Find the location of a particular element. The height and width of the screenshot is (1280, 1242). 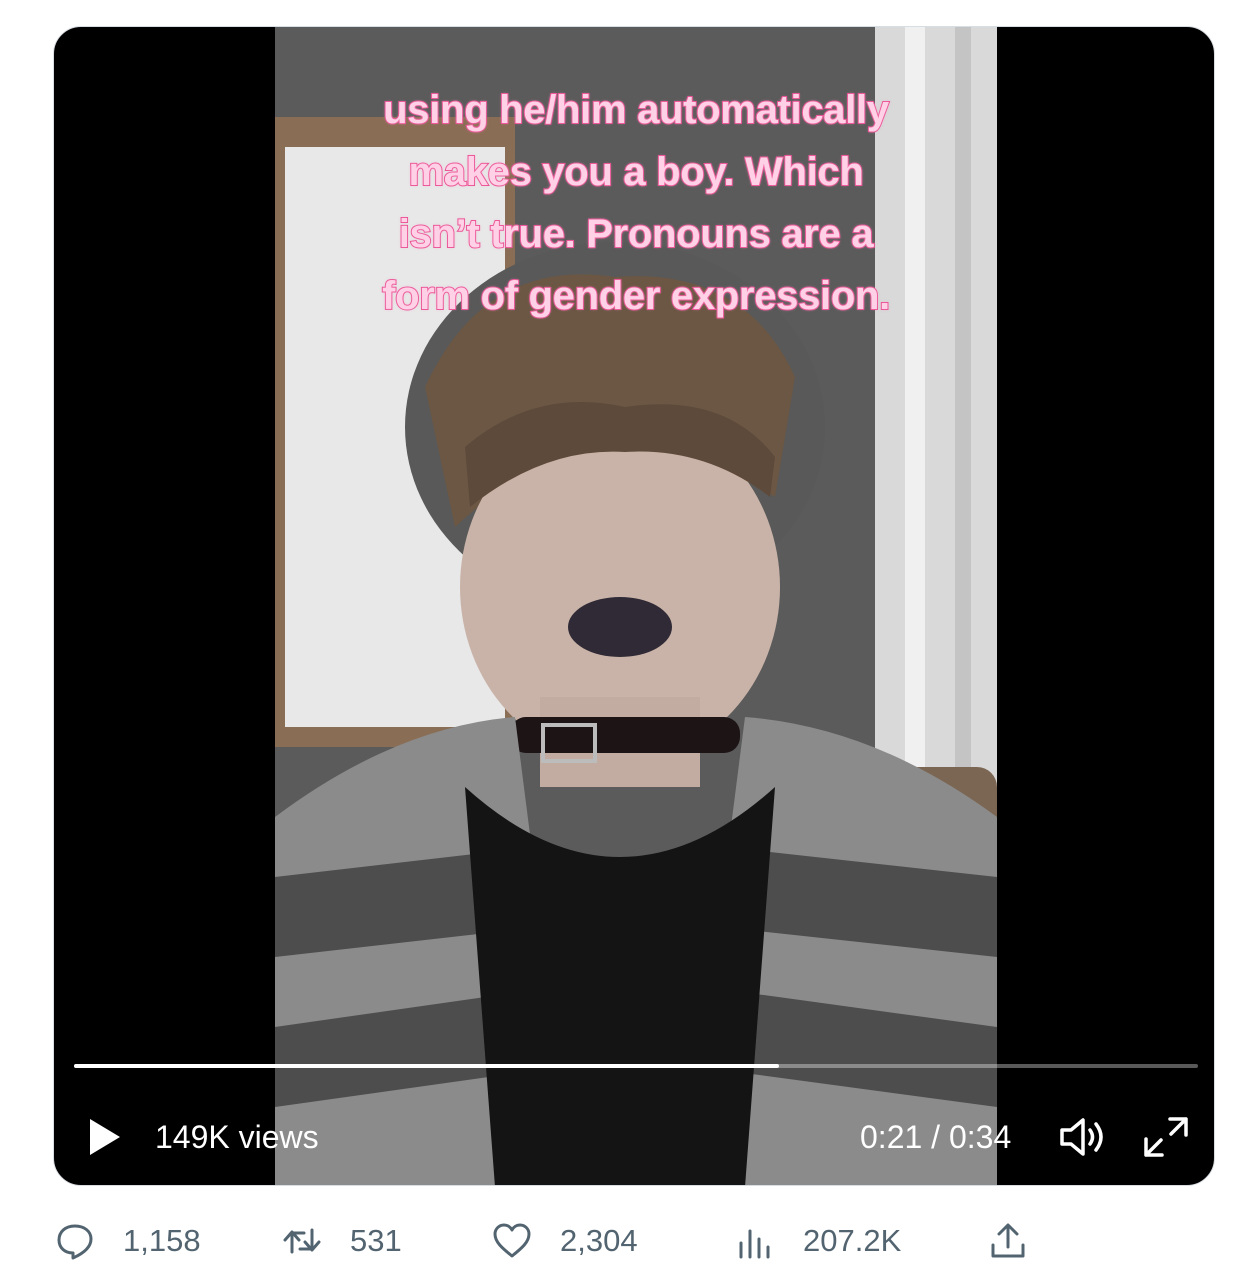

fullscreen-button is located at coordinates (1166, 1137).